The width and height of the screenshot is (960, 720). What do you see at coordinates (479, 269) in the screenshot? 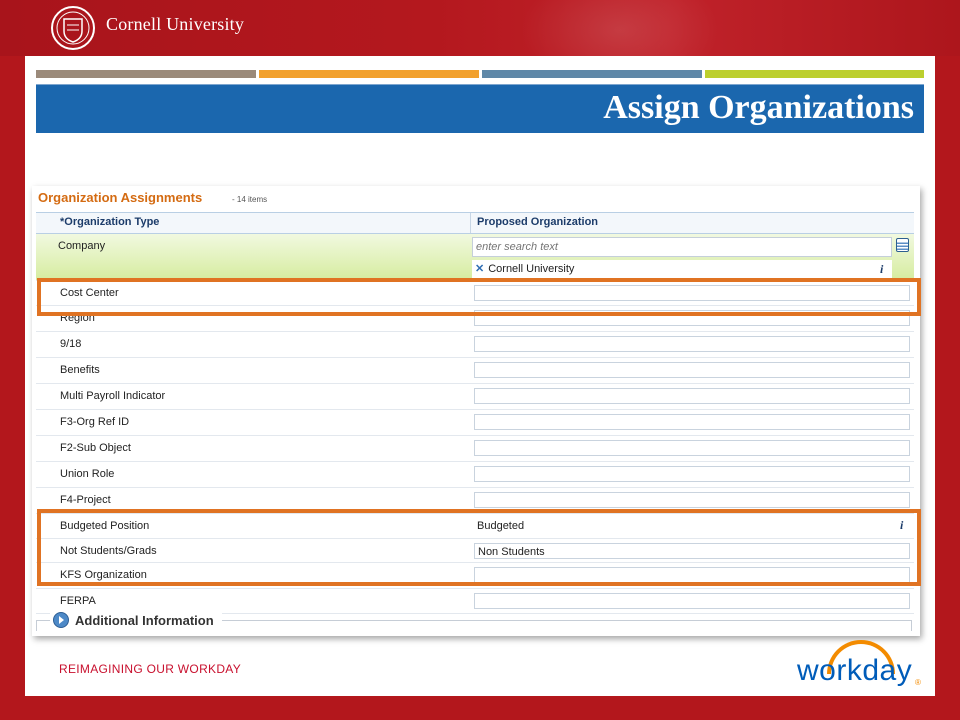
I see `remove-icon: ✕` at bounding box center [479, 269].